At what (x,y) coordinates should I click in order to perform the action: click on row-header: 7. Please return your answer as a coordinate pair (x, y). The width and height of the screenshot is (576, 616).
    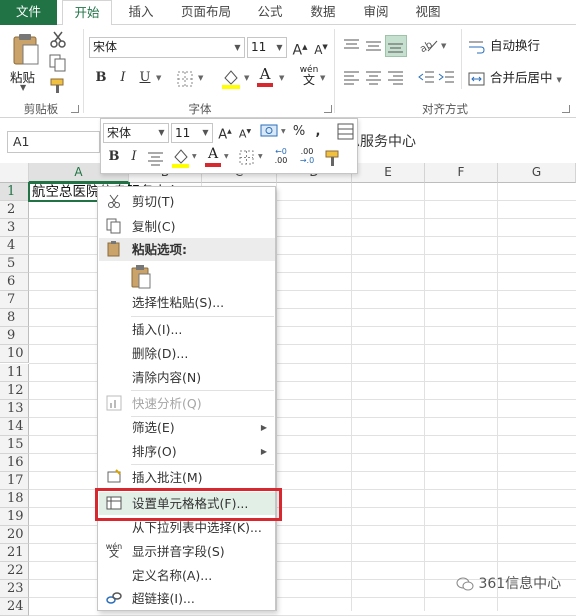
    Looking at the image, I should click on (14, 300).